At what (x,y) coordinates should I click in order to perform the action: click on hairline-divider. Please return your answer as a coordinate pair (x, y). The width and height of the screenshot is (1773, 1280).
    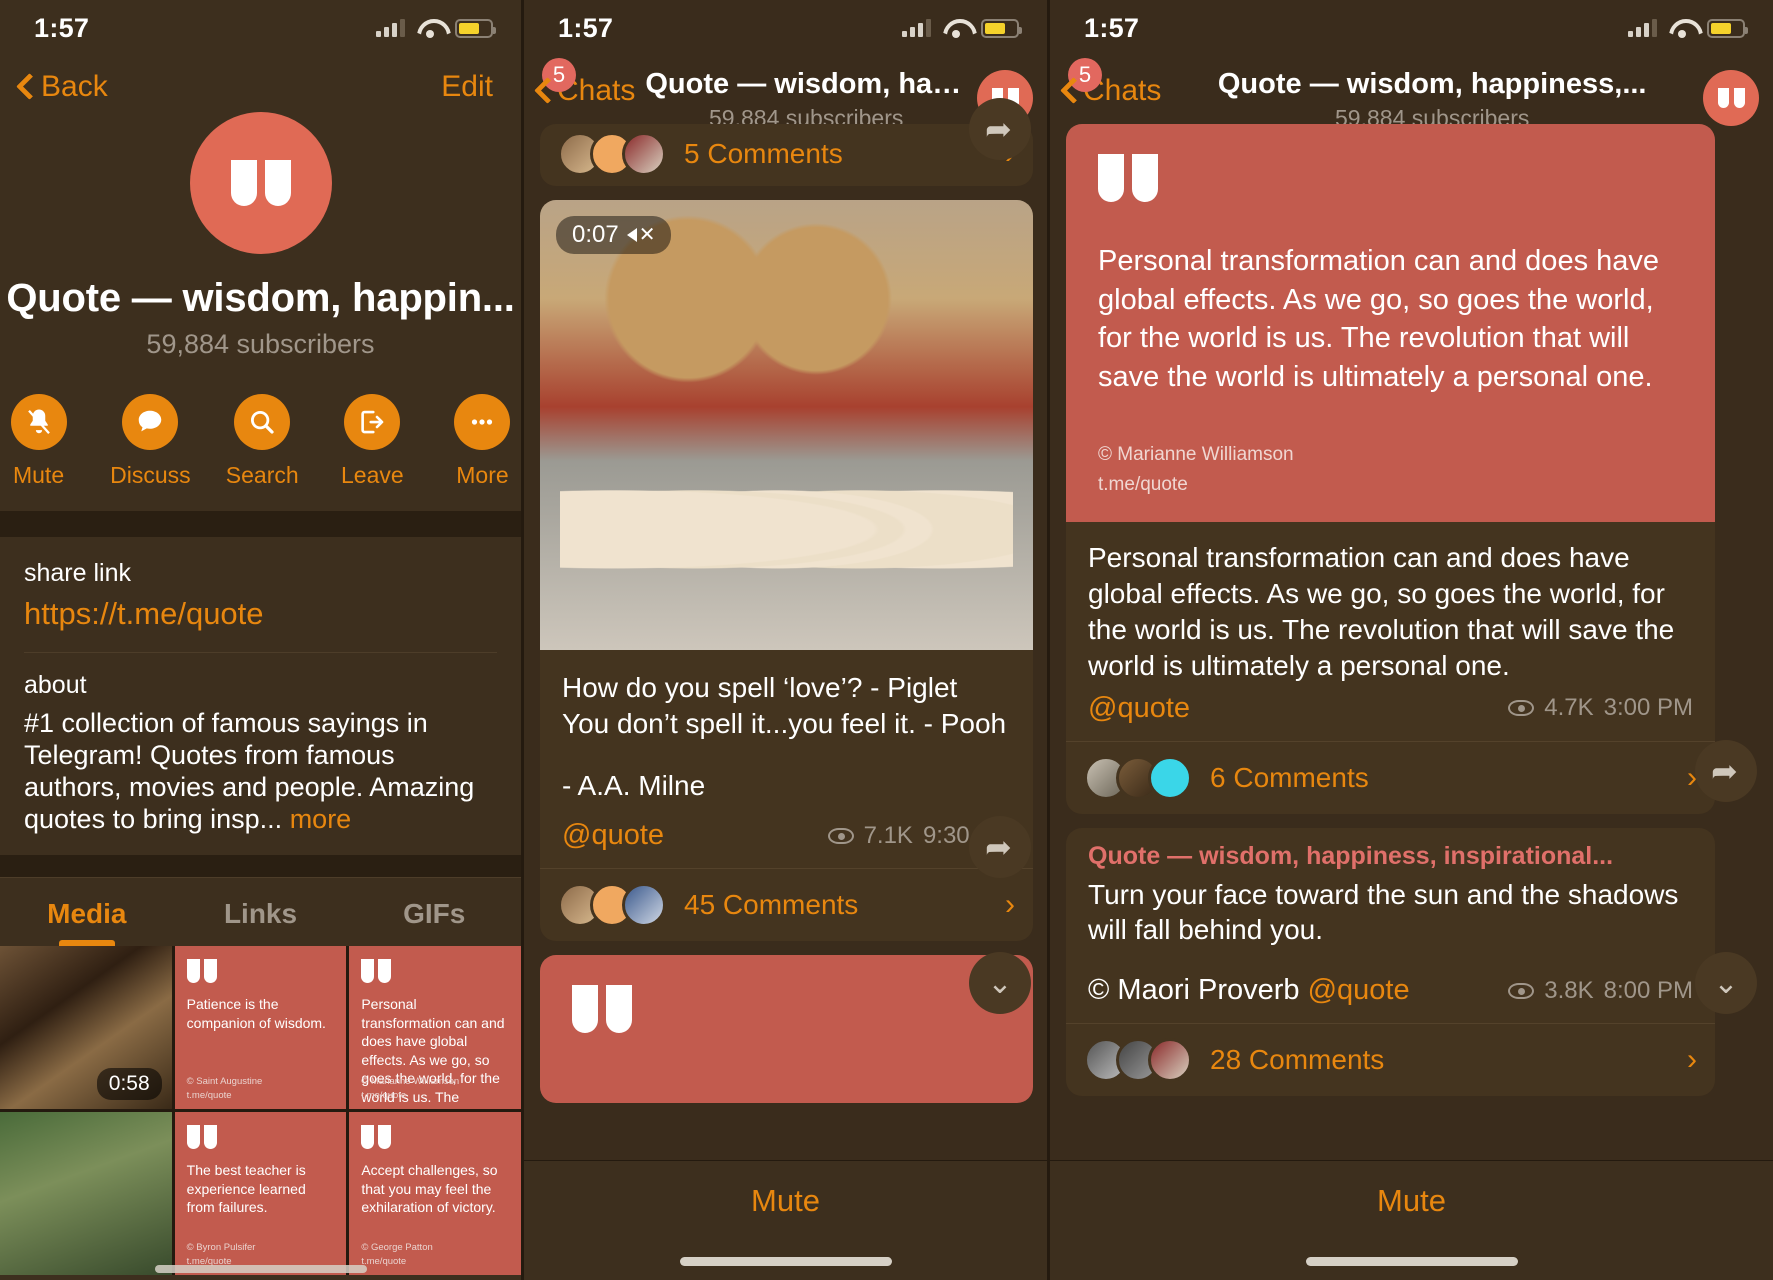
    Looking at the image, I should click on (260, 652).